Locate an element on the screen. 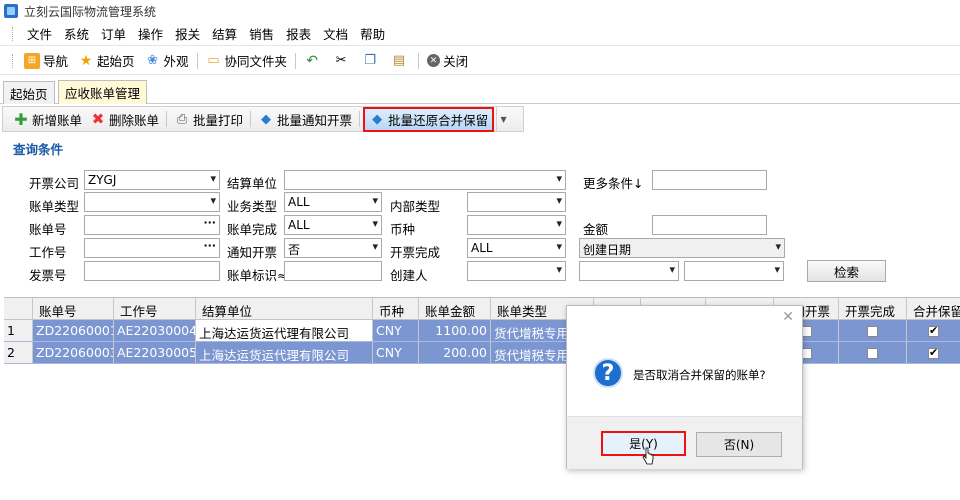 The width and height of the screenshot is (960, 500). grid-header-amount: 账单金额 is located at coordinates (455, 308).